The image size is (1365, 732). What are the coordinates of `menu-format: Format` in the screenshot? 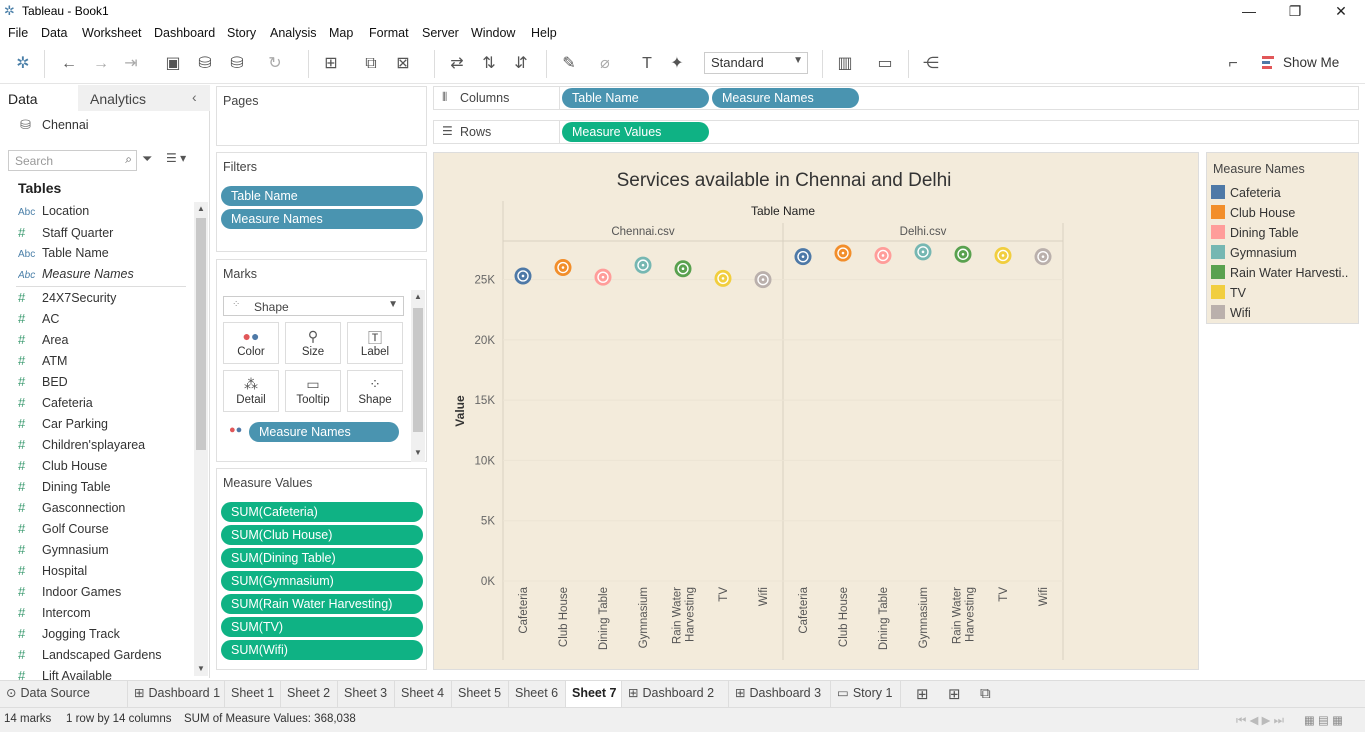 It's located at (389, 33).